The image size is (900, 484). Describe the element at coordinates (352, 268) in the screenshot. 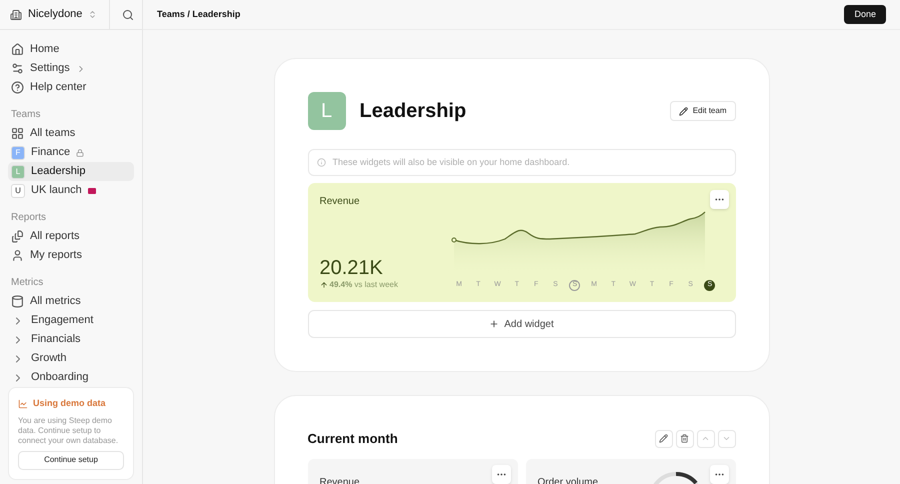

I see `metric-value: 20.21K` at that location.